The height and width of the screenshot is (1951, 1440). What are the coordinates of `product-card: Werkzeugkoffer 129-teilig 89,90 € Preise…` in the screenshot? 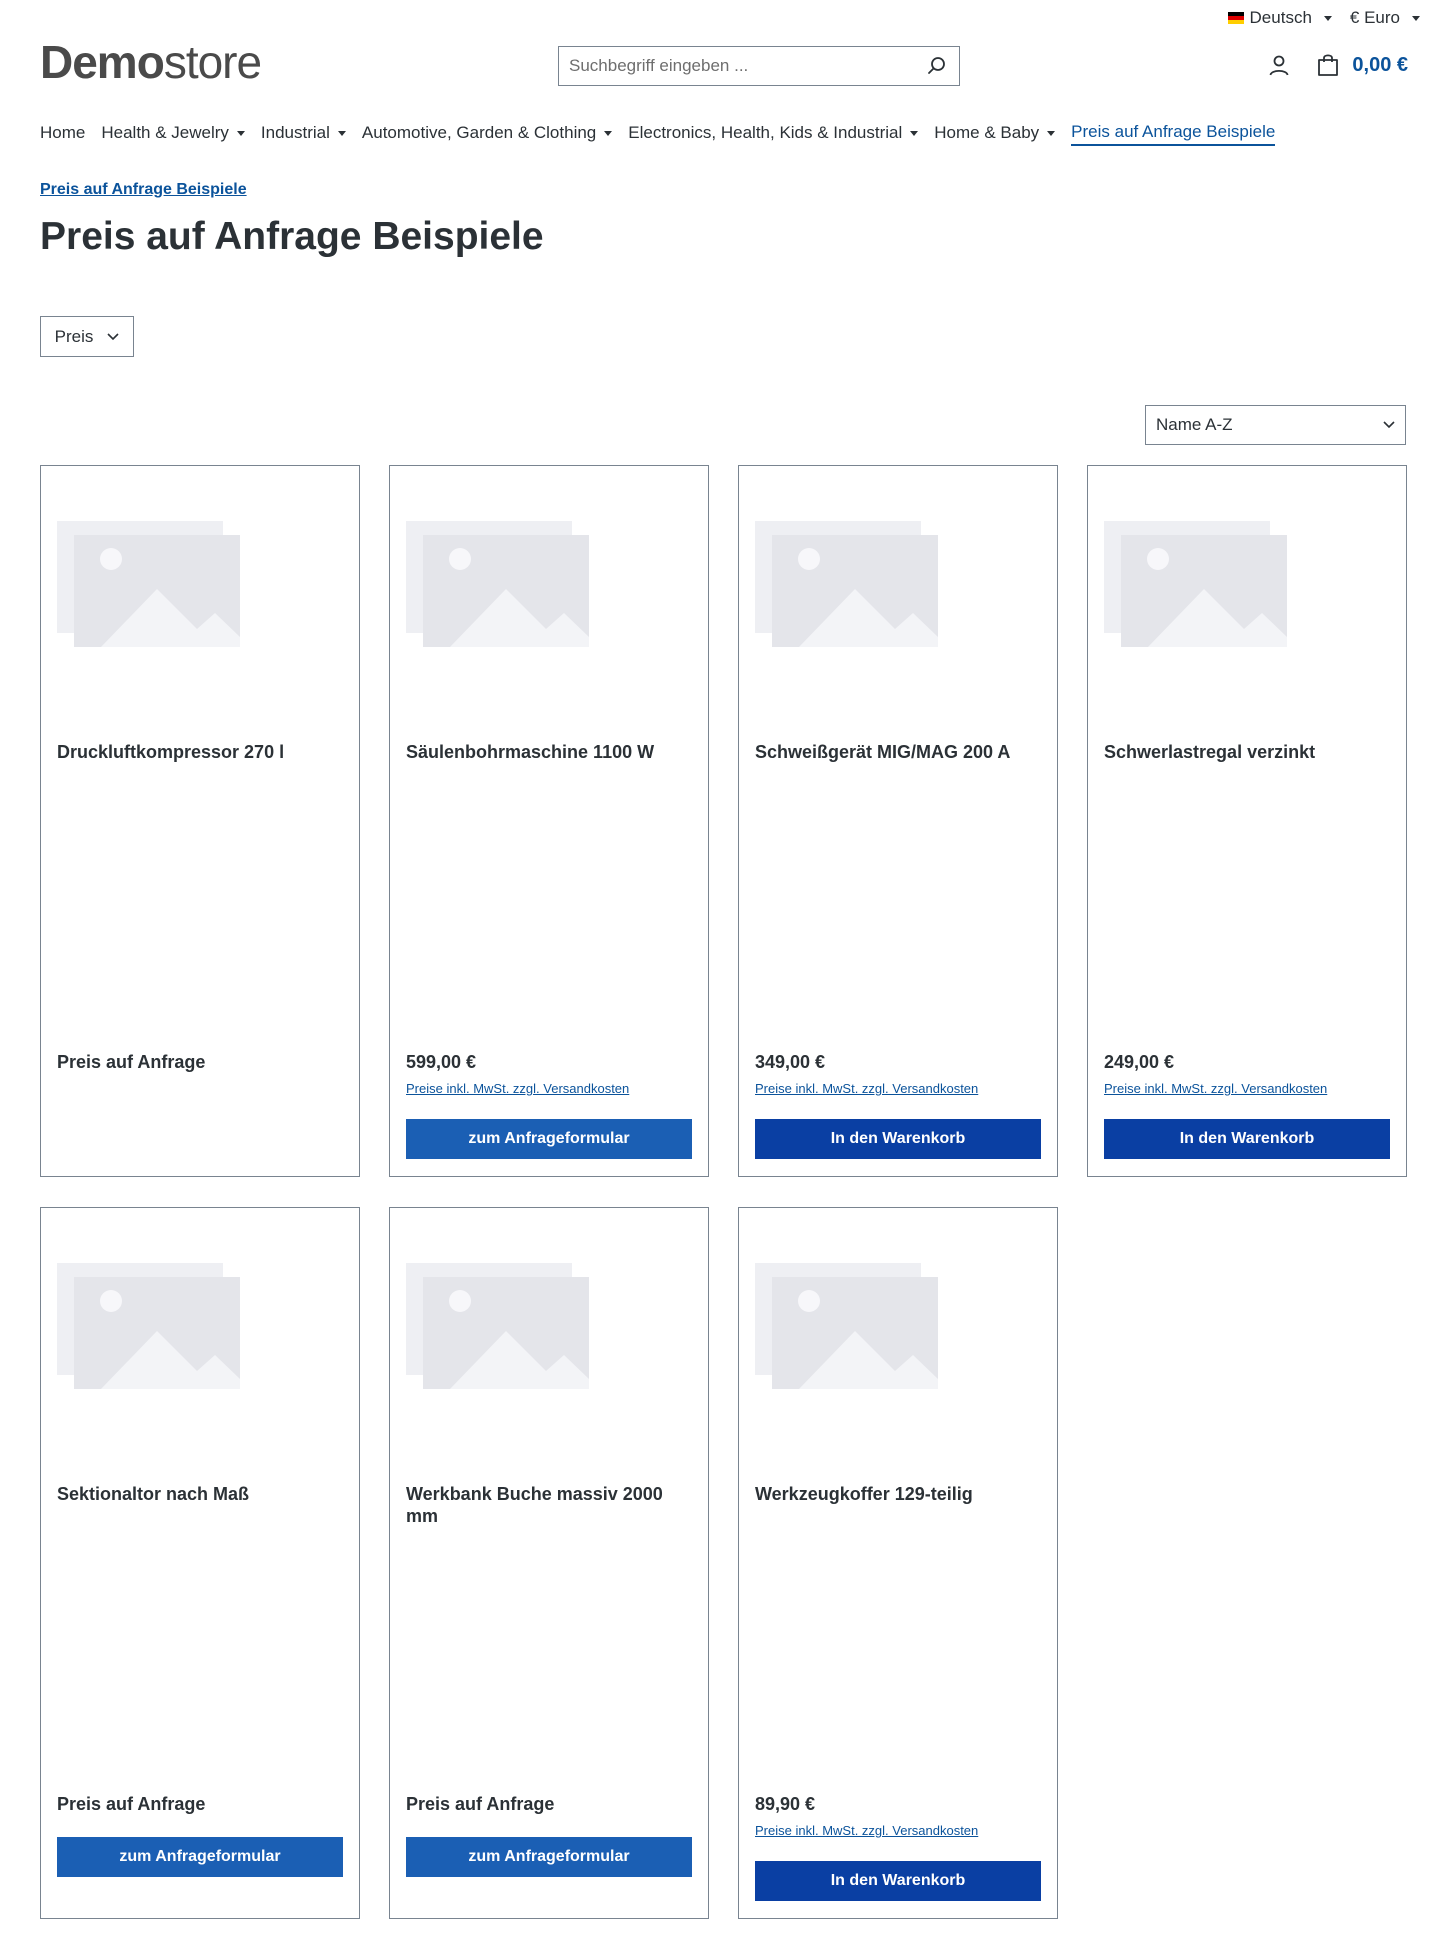 It's located at (898, 1563).